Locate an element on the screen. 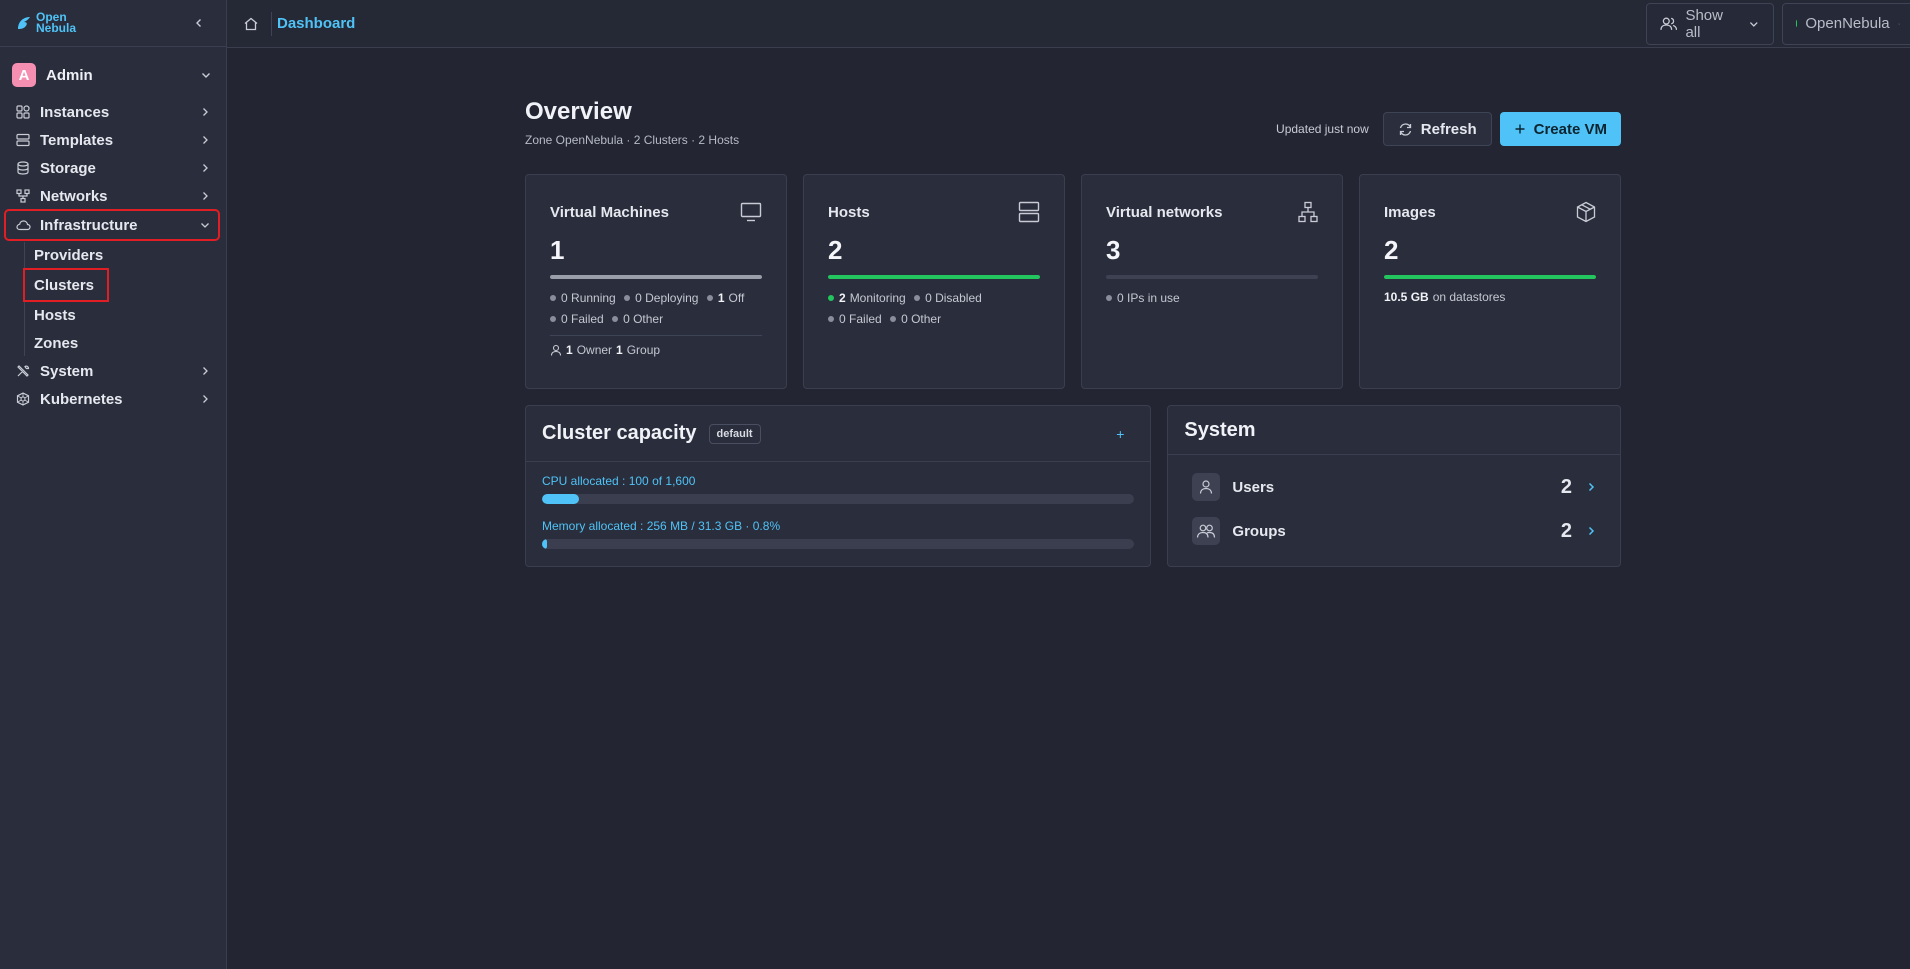  system-body: Users 2 Groups 2 is located at coordinates (1394, 504).